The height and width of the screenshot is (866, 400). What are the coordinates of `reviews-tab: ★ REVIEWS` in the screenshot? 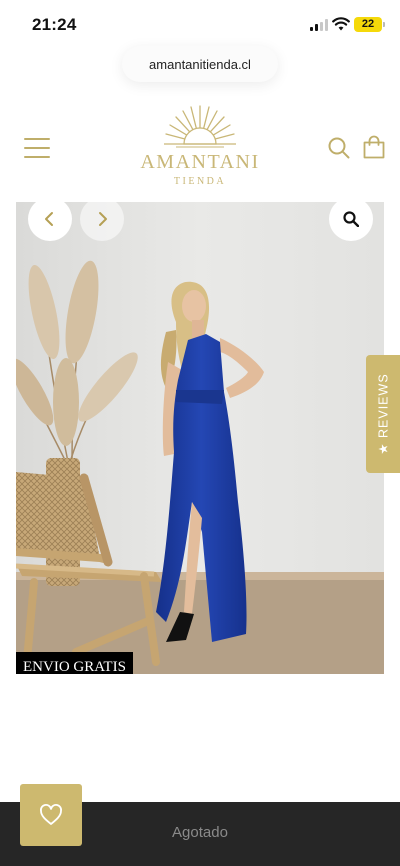 It's located at (383, 414).